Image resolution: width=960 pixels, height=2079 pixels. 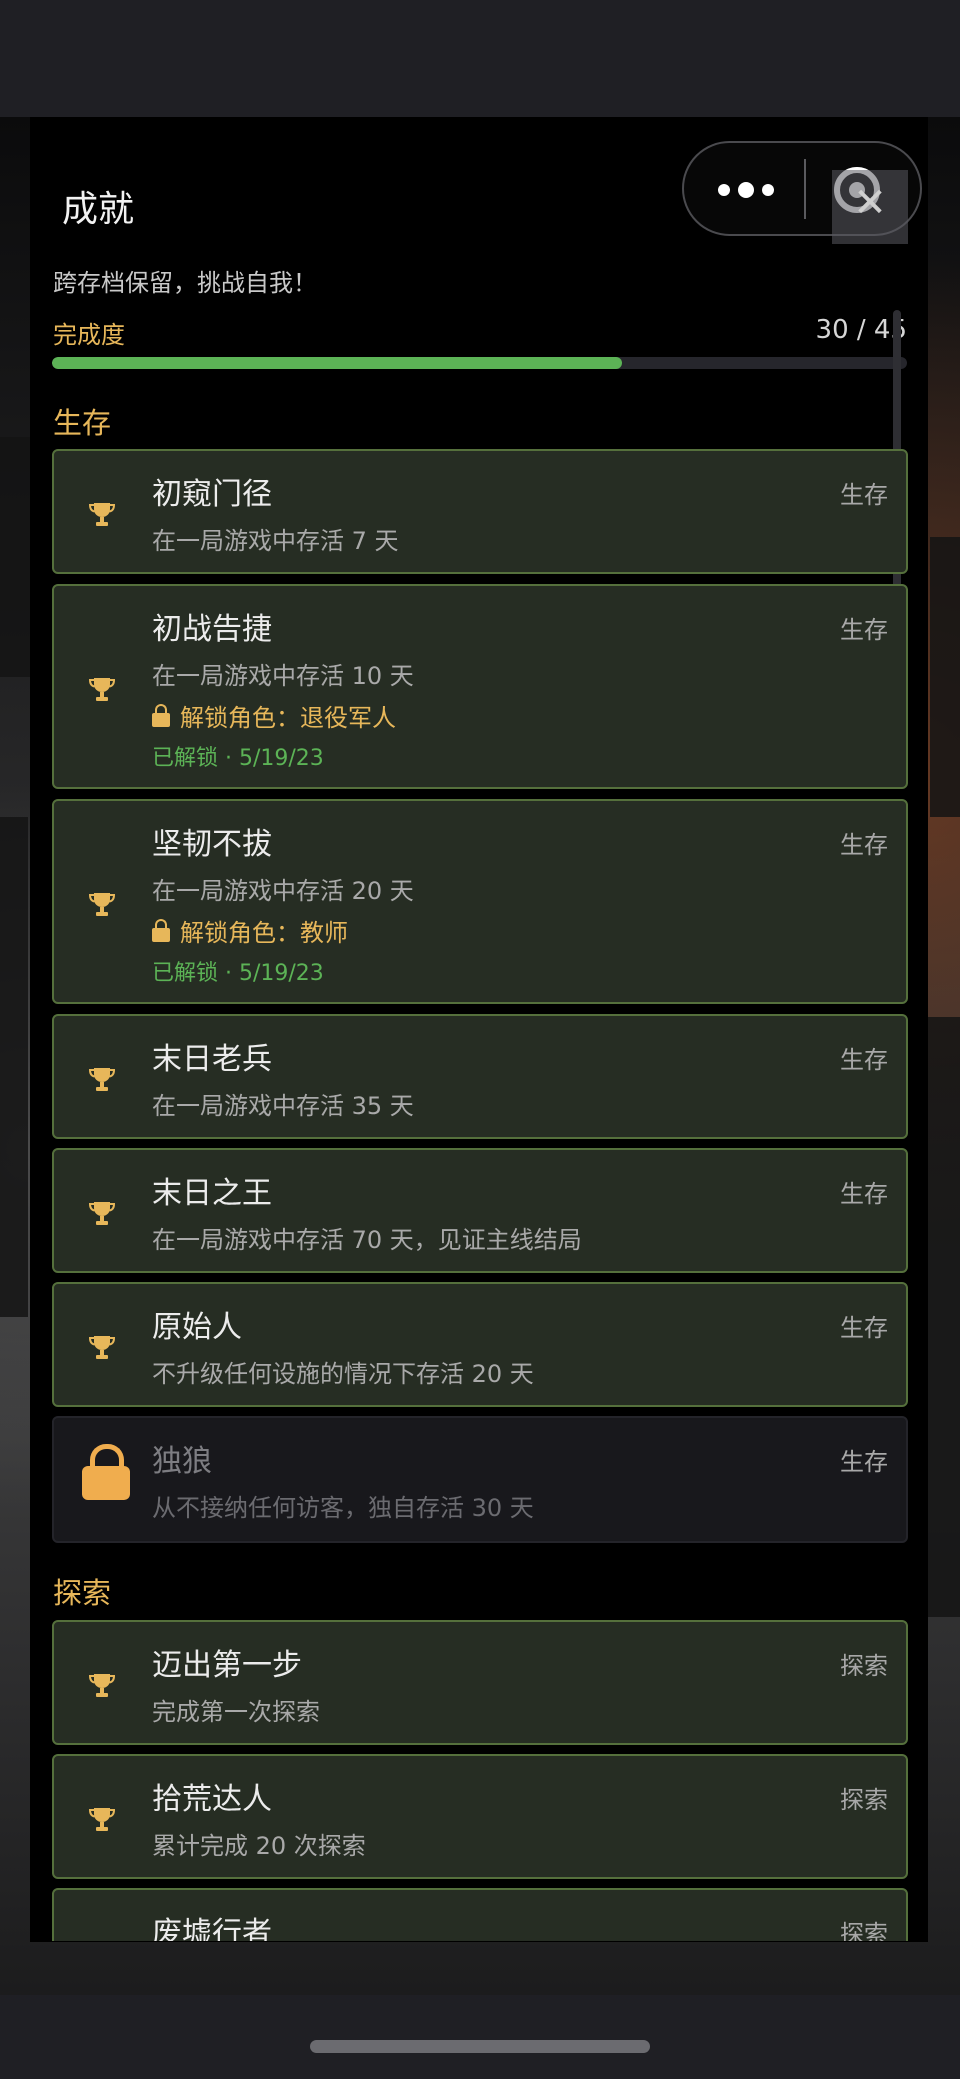 I want to click on achievement-name: 坚韧不拔, so click(x=212, y=844).